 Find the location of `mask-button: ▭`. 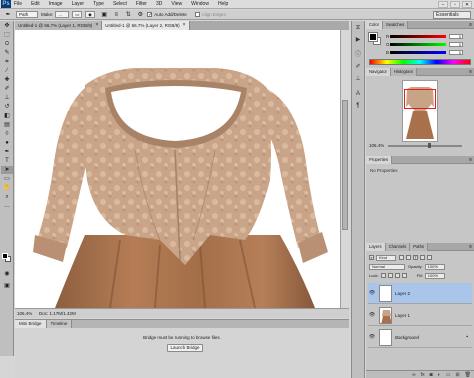

mask-button: ▭ is located at coordinates (77, 14).